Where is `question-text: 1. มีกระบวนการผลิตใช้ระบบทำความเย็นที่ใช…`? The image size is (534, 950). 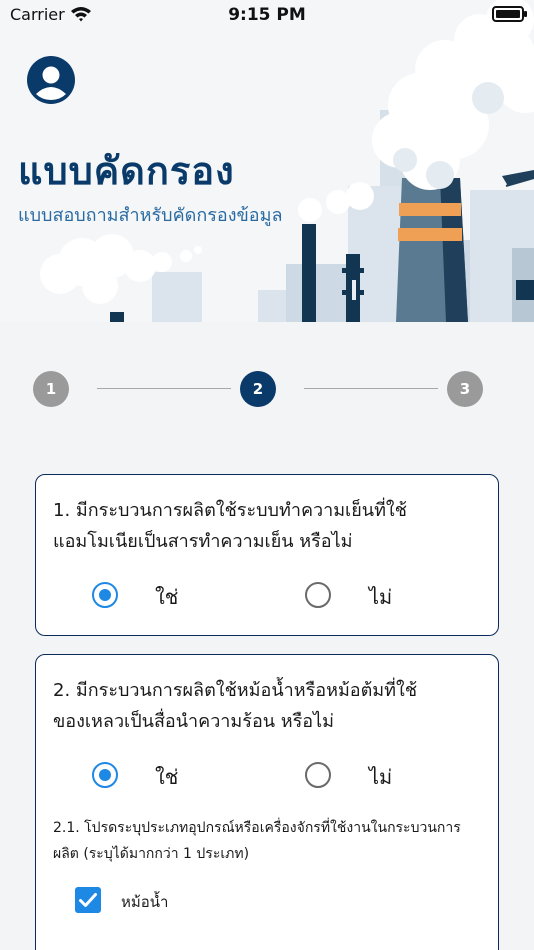
question-text: 1. มีกระบวนการผลิตใช้ระบบทำความเย็นที่ใช… is located at coordinates (230, 526).